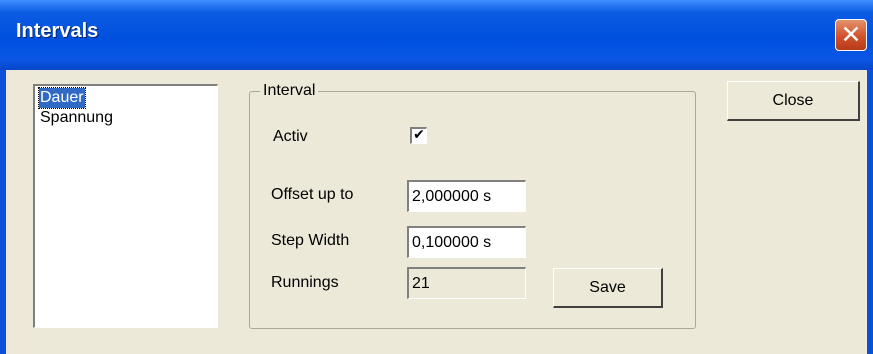 This screenshot has width=873, height=354. What do you see at coordinates (57, 31) in the screenshot?
I see `window-title: Intervals` at bounding box center [57, 31].